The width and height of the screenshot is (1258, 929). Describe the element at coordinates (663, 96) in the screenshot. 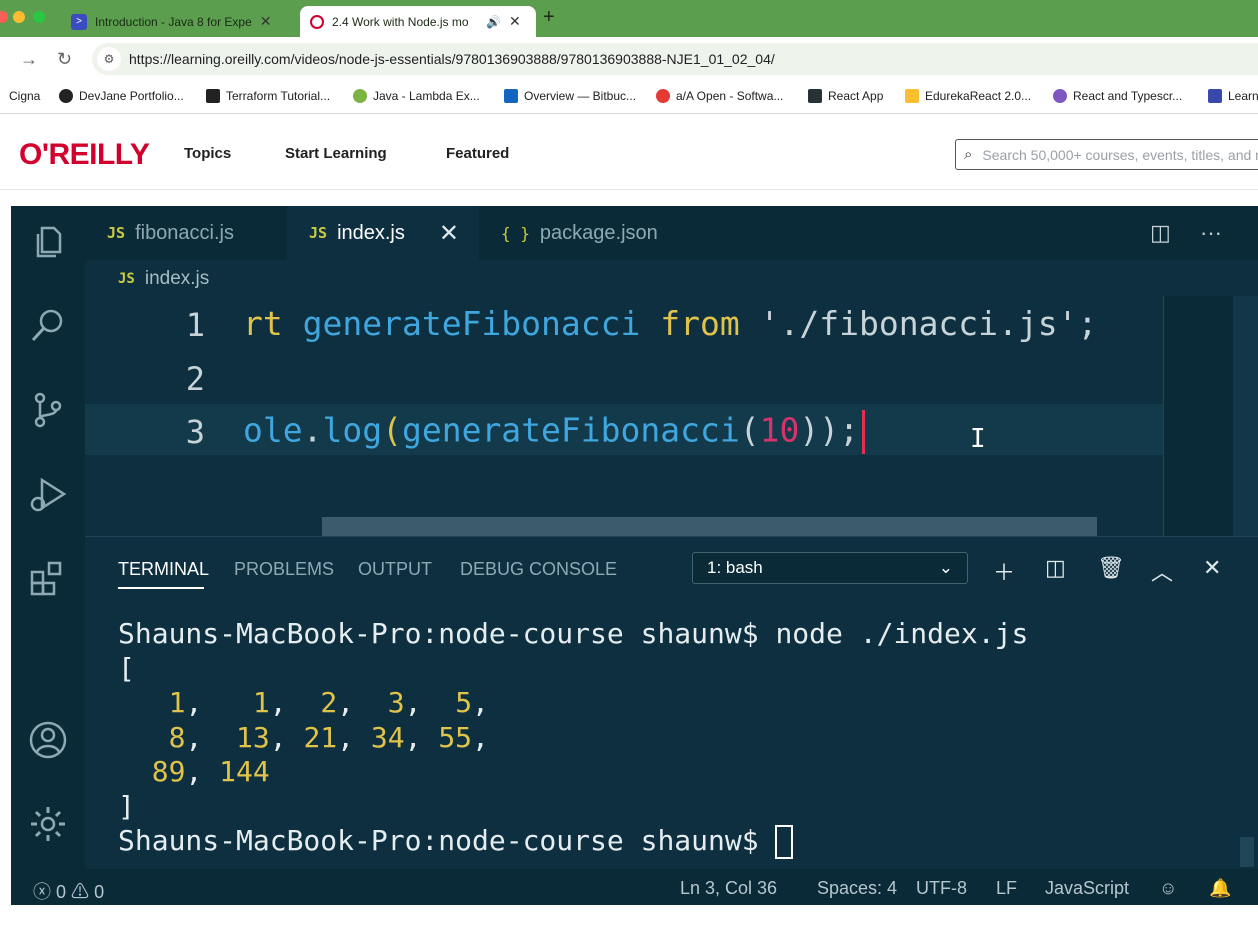

I see `app-academy-icon` at that location.